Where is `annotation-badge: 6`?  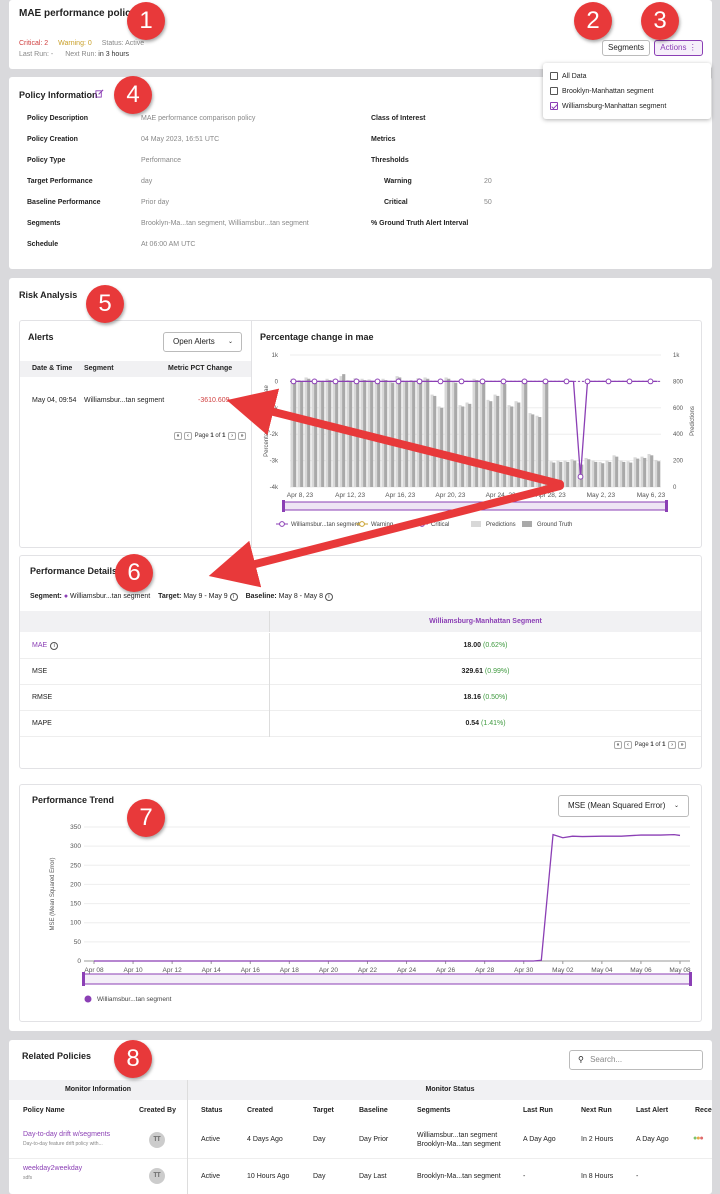 annotation-badge: 6 is located at coordinates (134, 573).